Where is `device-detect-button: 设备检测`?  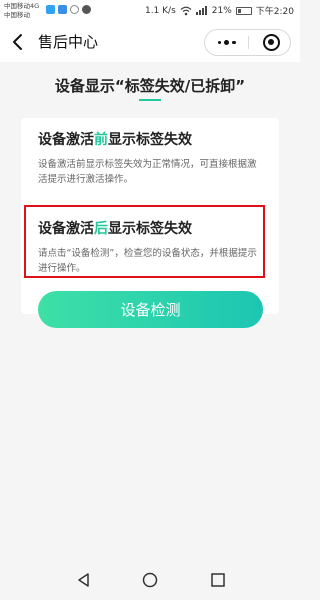
device-detect-button: 设备检测 is located at coordinates (150, 309).